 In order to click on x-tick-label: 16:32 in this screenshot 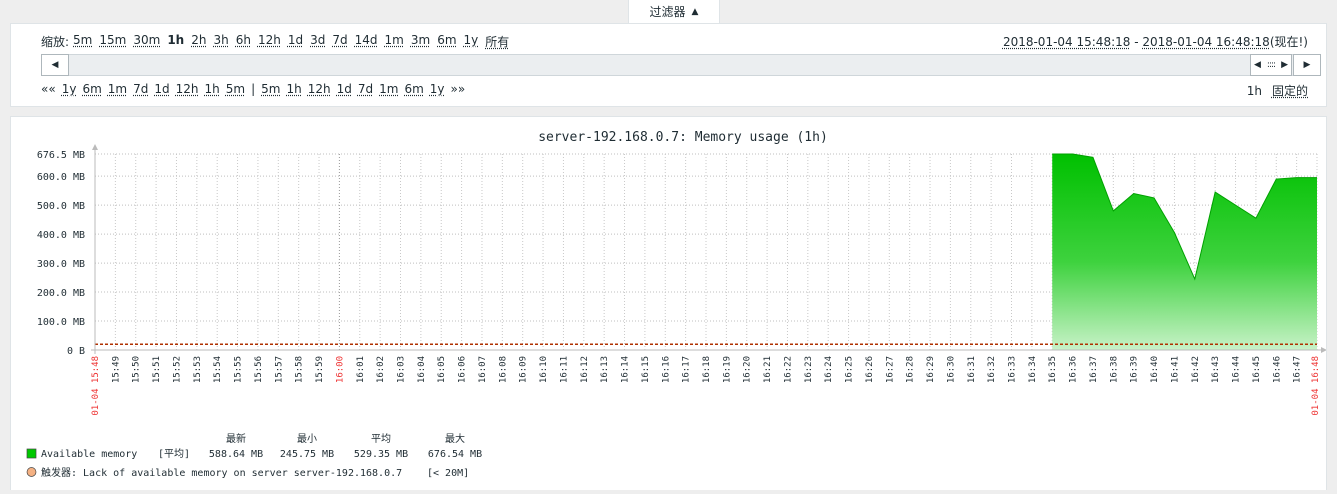, I will do `click(992, 369)`.